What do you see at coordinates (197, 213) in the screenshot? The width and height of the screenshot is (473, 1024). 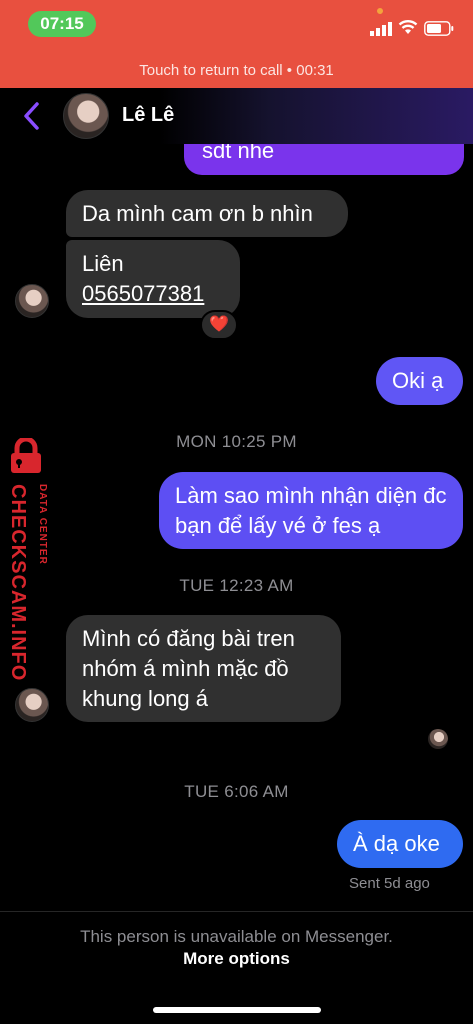 I see `message-text: Da mình cam ơn b nhìn` at bounding box center [197, 213].